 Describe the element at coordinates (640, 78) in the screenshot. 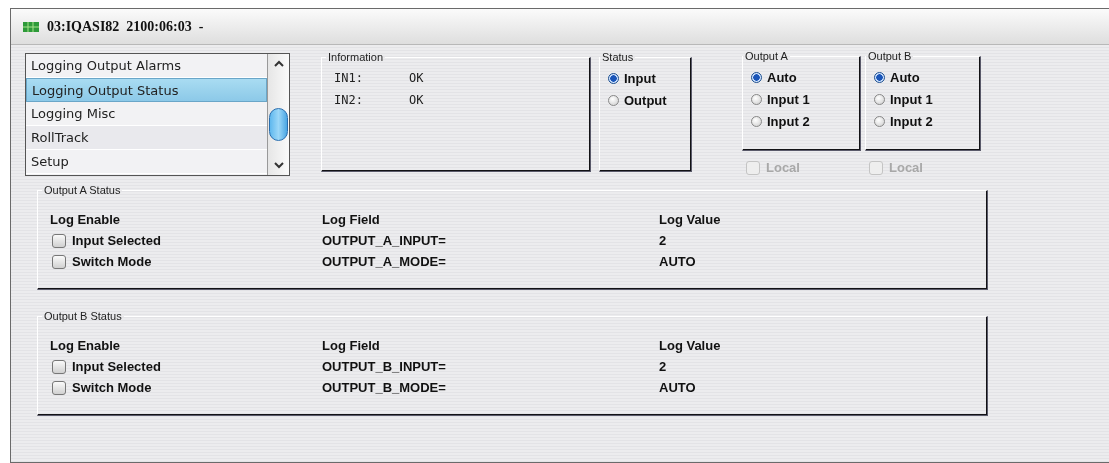

I see `radio-label: Input` at that location.